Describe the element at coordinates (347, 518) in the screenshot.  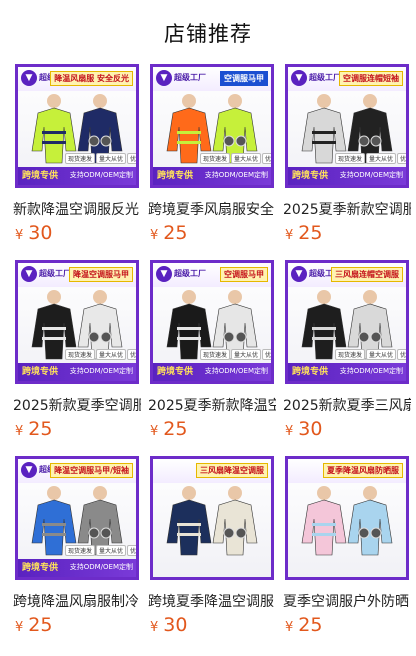
I see `product-image: 夏季降温风扇防晒服` at that location.